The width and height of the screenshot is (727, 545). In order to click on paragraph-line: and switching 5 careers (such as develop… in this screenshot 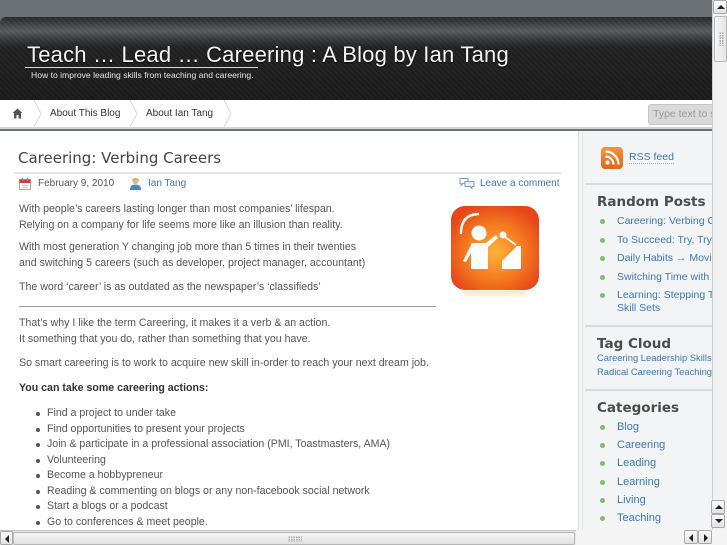, I will do `click(192, 262)`.